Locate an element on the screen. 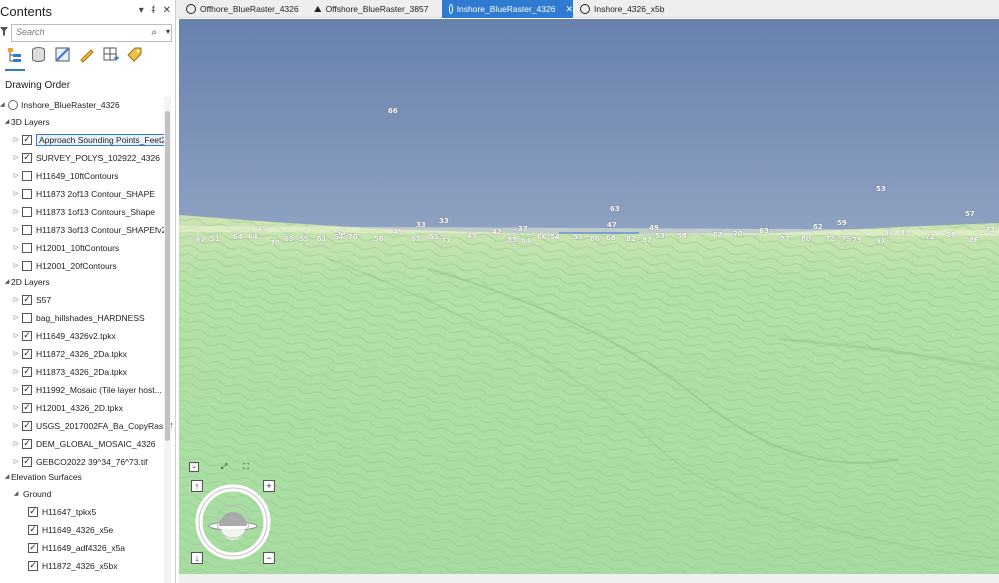  layer-item: ▷ ✓ H11873_4326_2Da.tpkx is located at coordinates (69, 371).